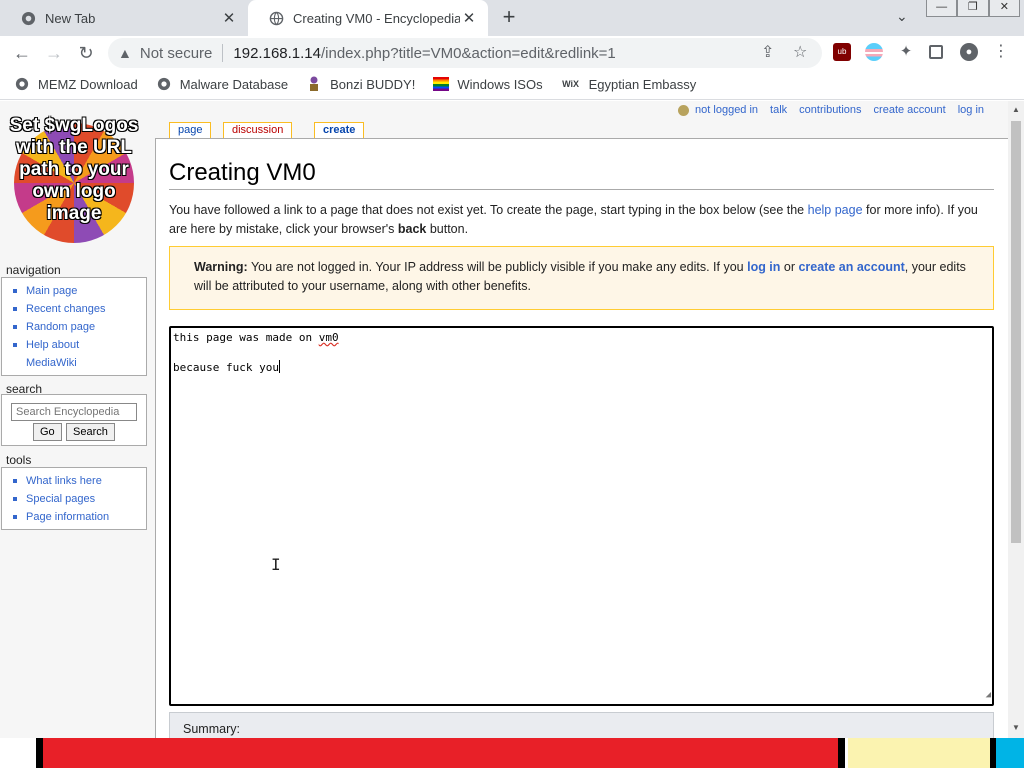 Image resolution: width=1024 pixels, height=768 pixels. What do you see at coordinates (851, 267) in the screenshot?
I see `warning-create-account-link: create an account` at bounding box center [851, 267].